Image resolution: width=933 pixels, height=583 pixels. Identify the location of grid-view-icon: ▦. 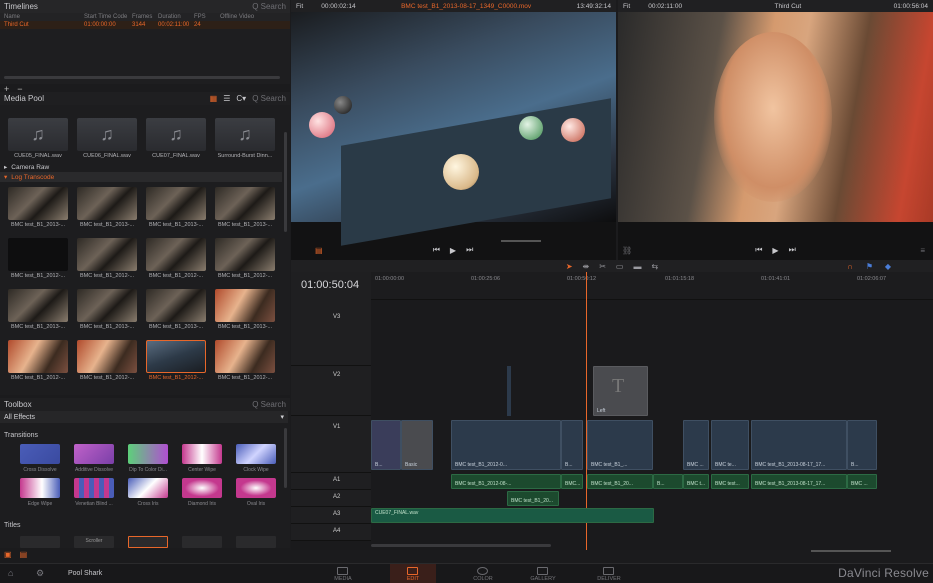
(214, 98).